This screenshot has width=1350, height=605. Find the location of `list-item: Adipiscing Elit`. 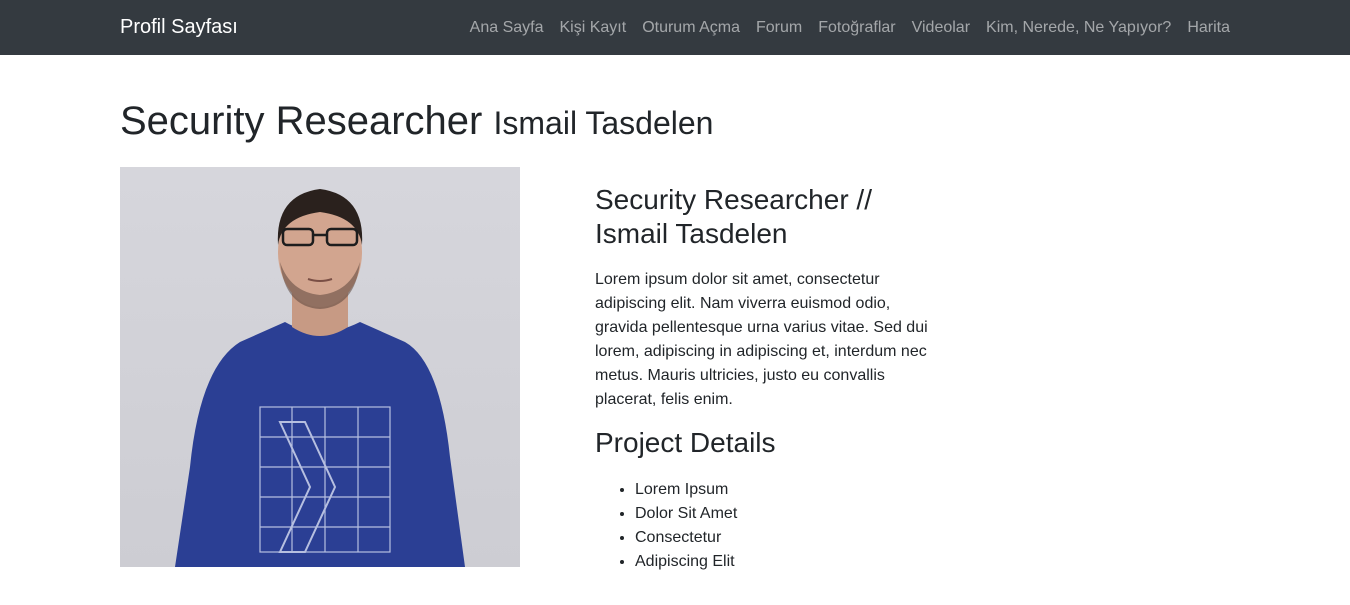

list-item: Adipiscing Elit is located at coordinates (785, 562).